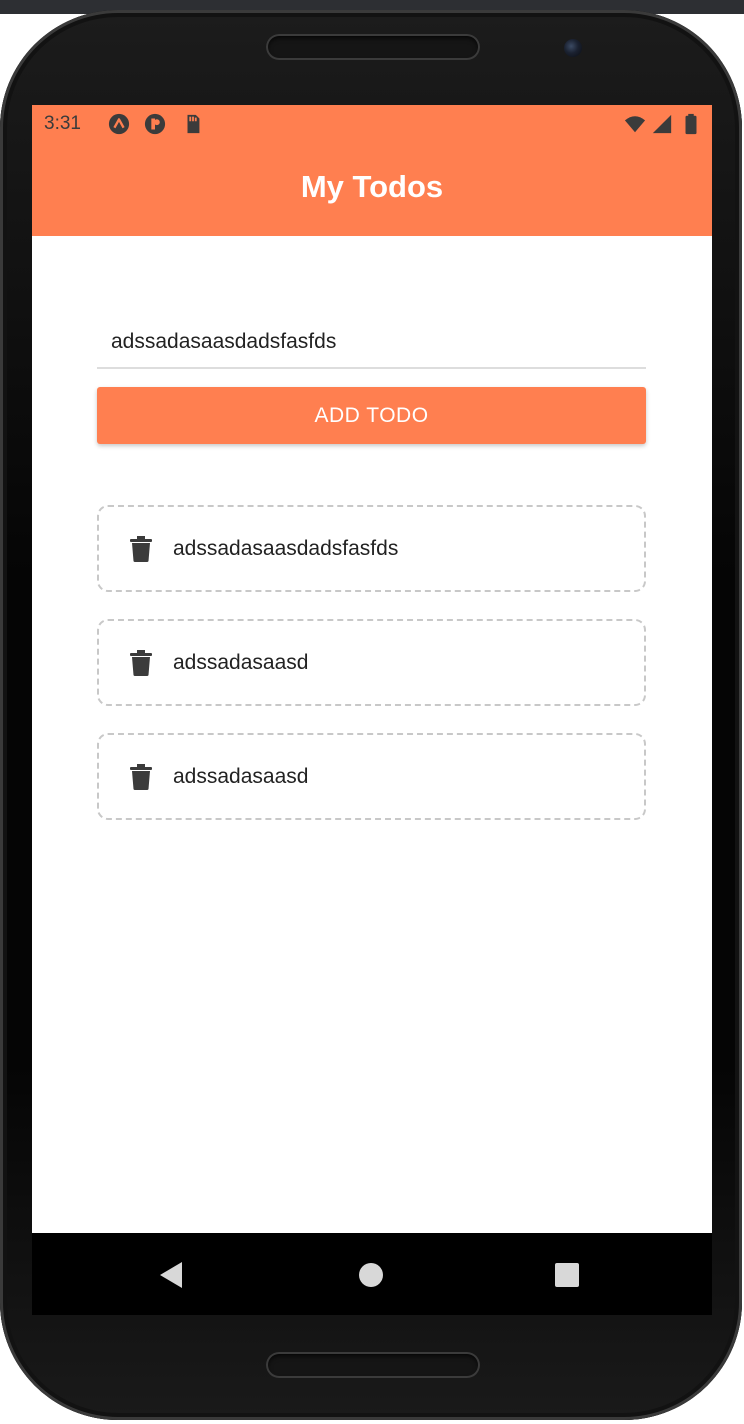 This screenshot has height=1424, width=744. I want to click on front-camera, so click(573, 48).